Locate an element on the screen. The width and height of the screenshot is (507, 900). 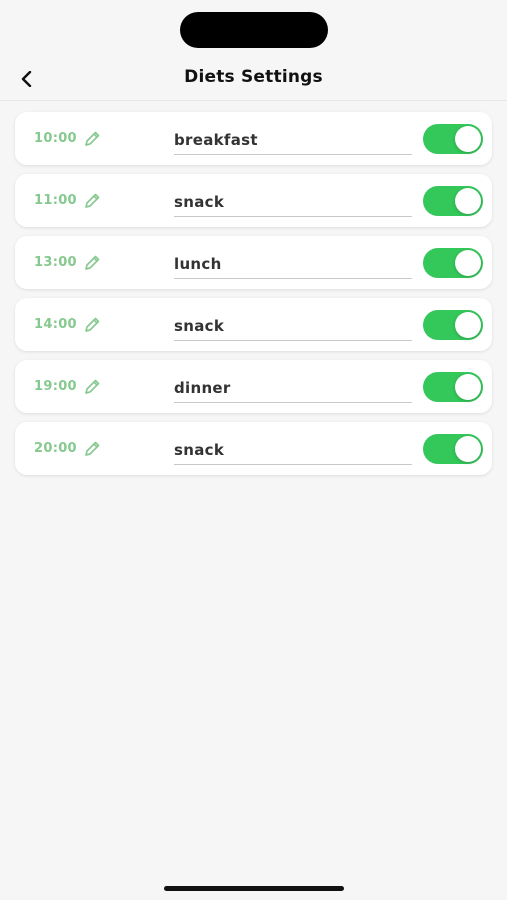
page-title: Diets Settings is located at coordinates (253, 77).